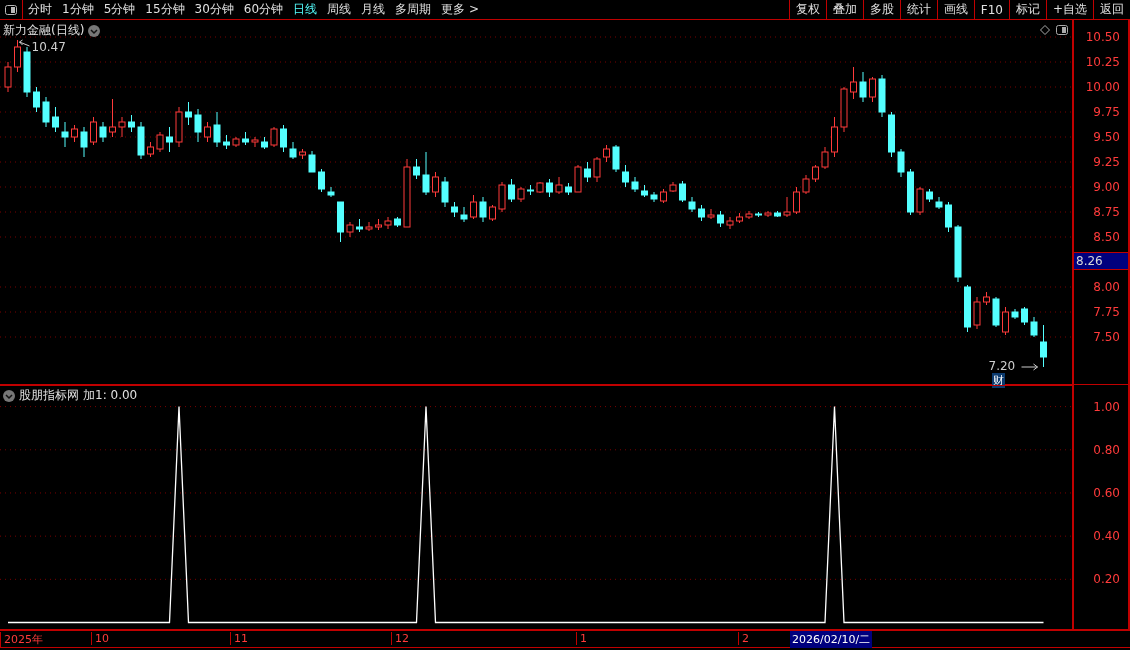 This screenshot has width=1130, height=650. What do you see at coordinates (373, 9) in the screenshot?
I see `period-tab: 月线` at bounding box center [373, 9].